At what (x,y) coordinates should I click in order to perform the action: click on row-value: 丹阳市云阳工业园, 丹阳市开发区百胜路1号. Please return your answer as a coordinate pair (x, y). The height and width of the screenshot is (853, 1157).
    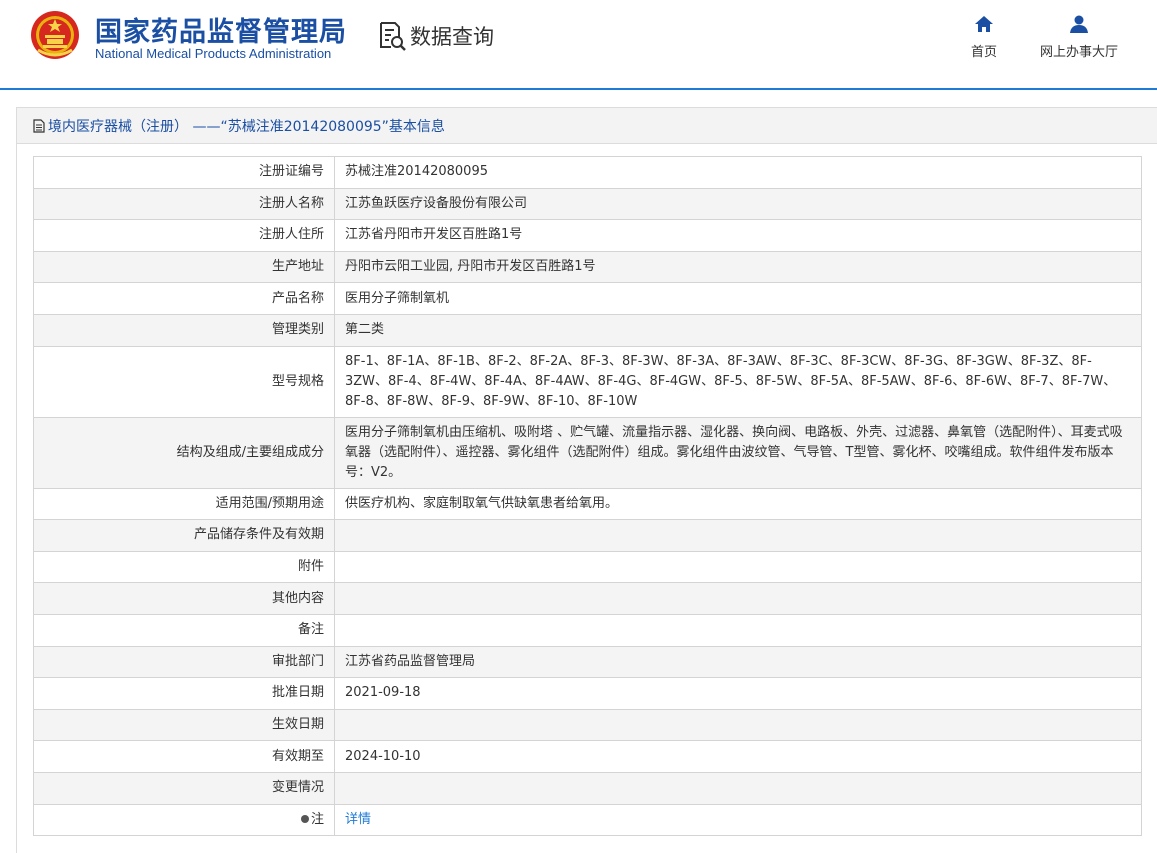
    Looking at the image, I should click on (738, 267).